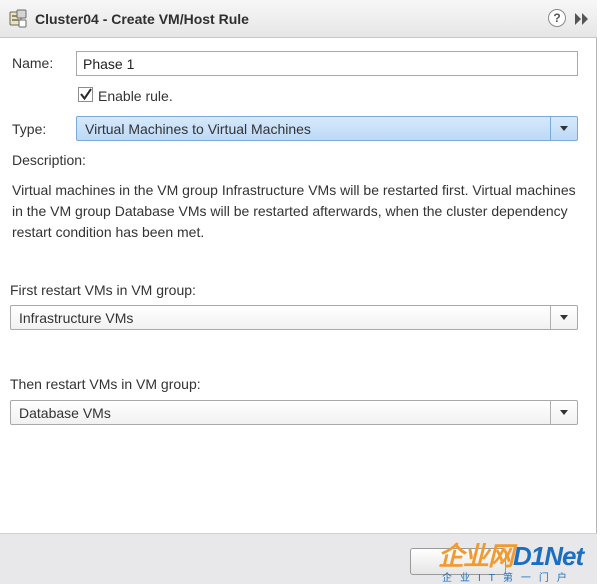 The width and height of the screenshot is (600, 584). Describe the element at coordinates (327, 63) in the screenshot. I see `name-field` at that location.